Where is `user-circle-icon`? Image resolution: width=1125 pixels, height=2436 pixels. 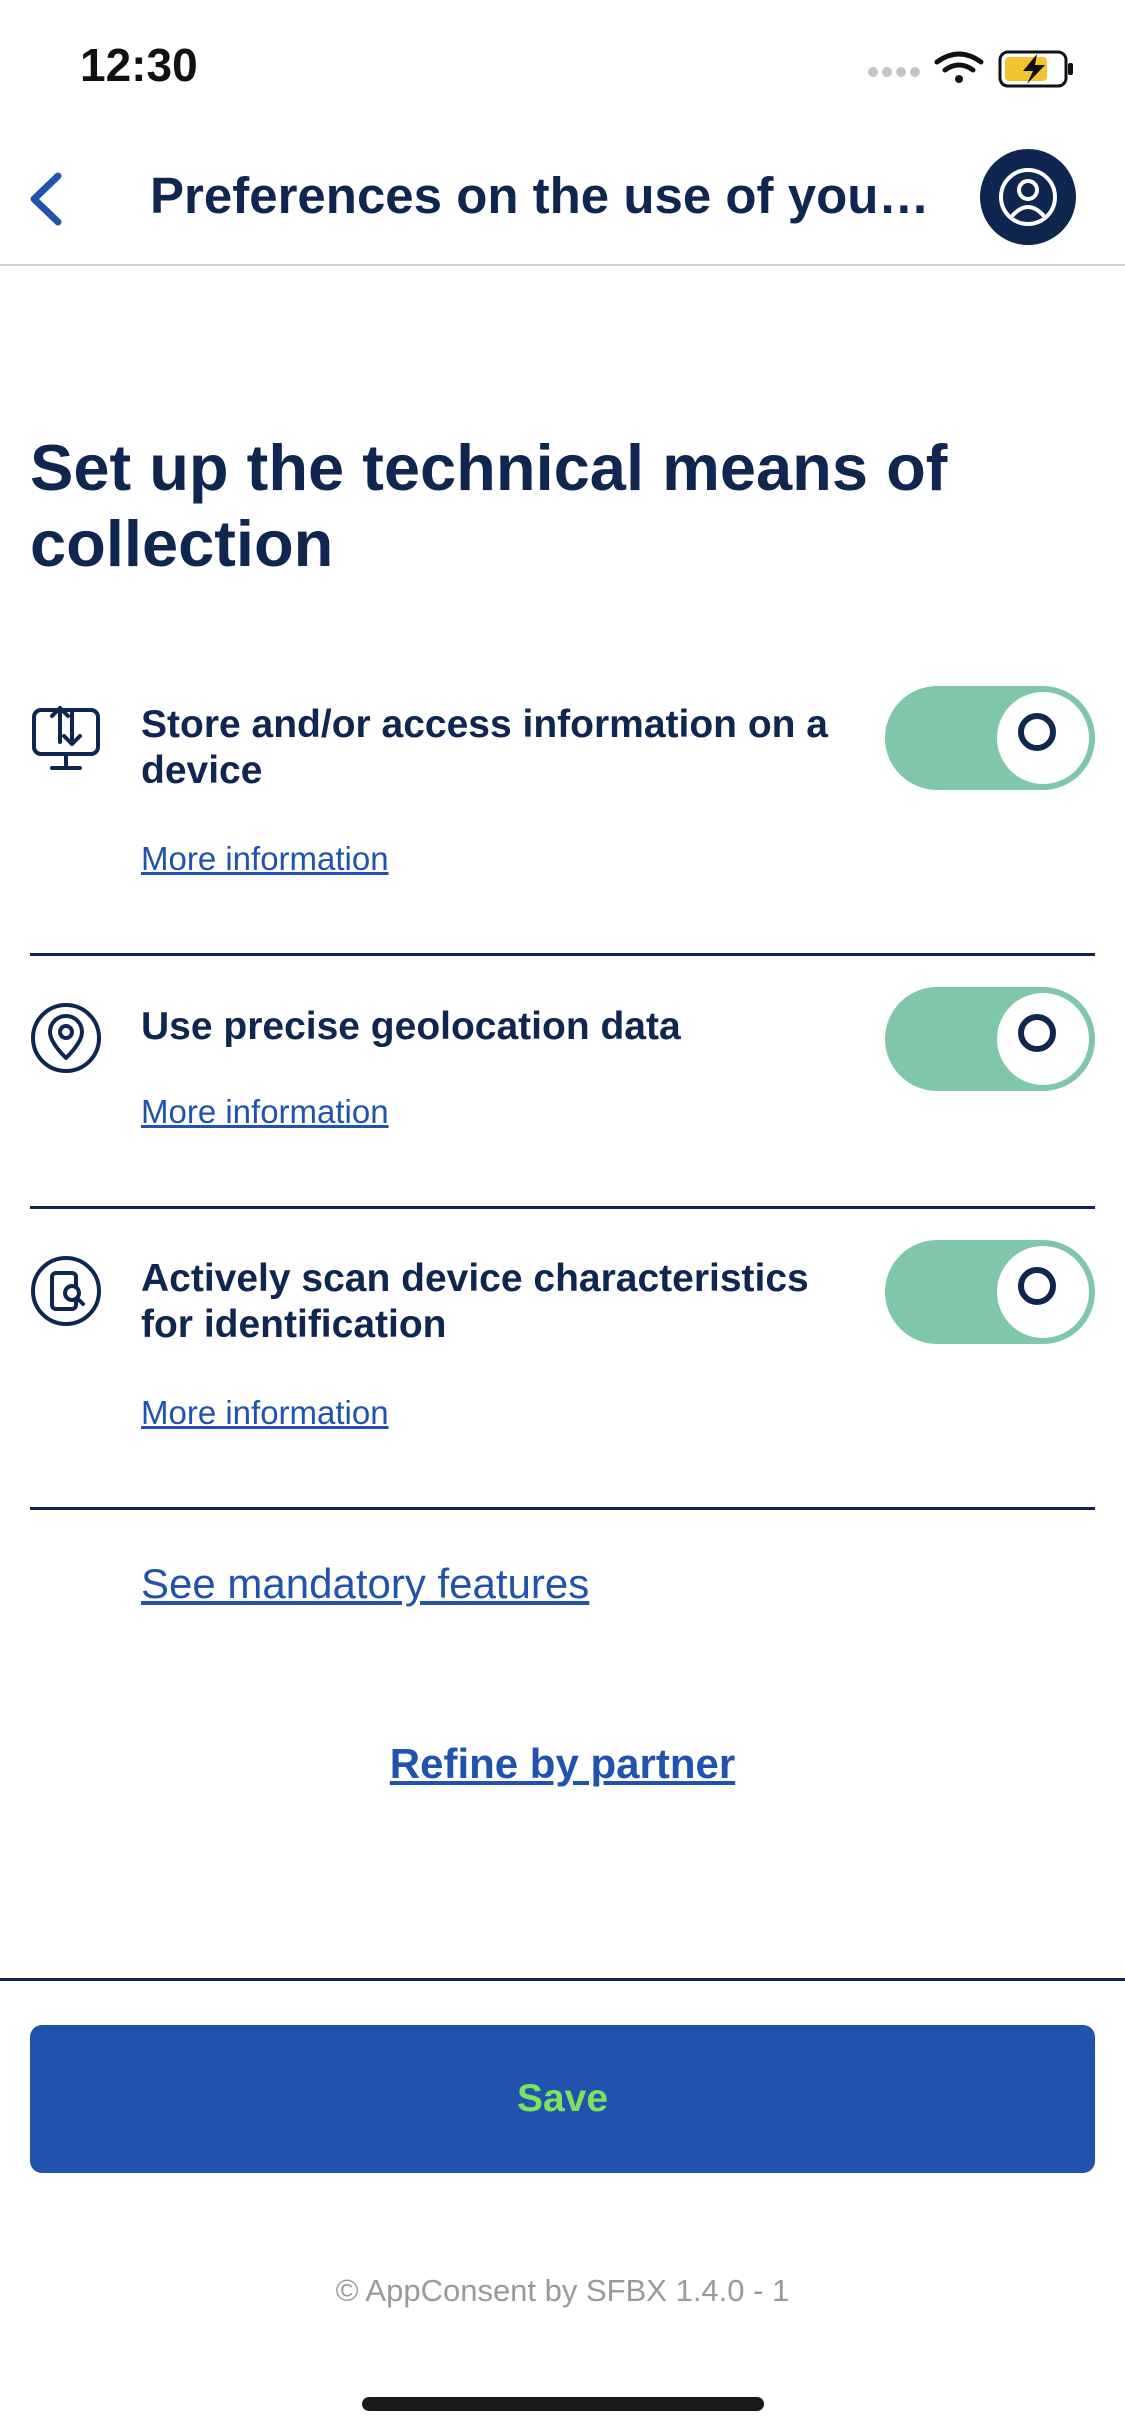 user-circle-icon is located at coordinates (1028, 197).